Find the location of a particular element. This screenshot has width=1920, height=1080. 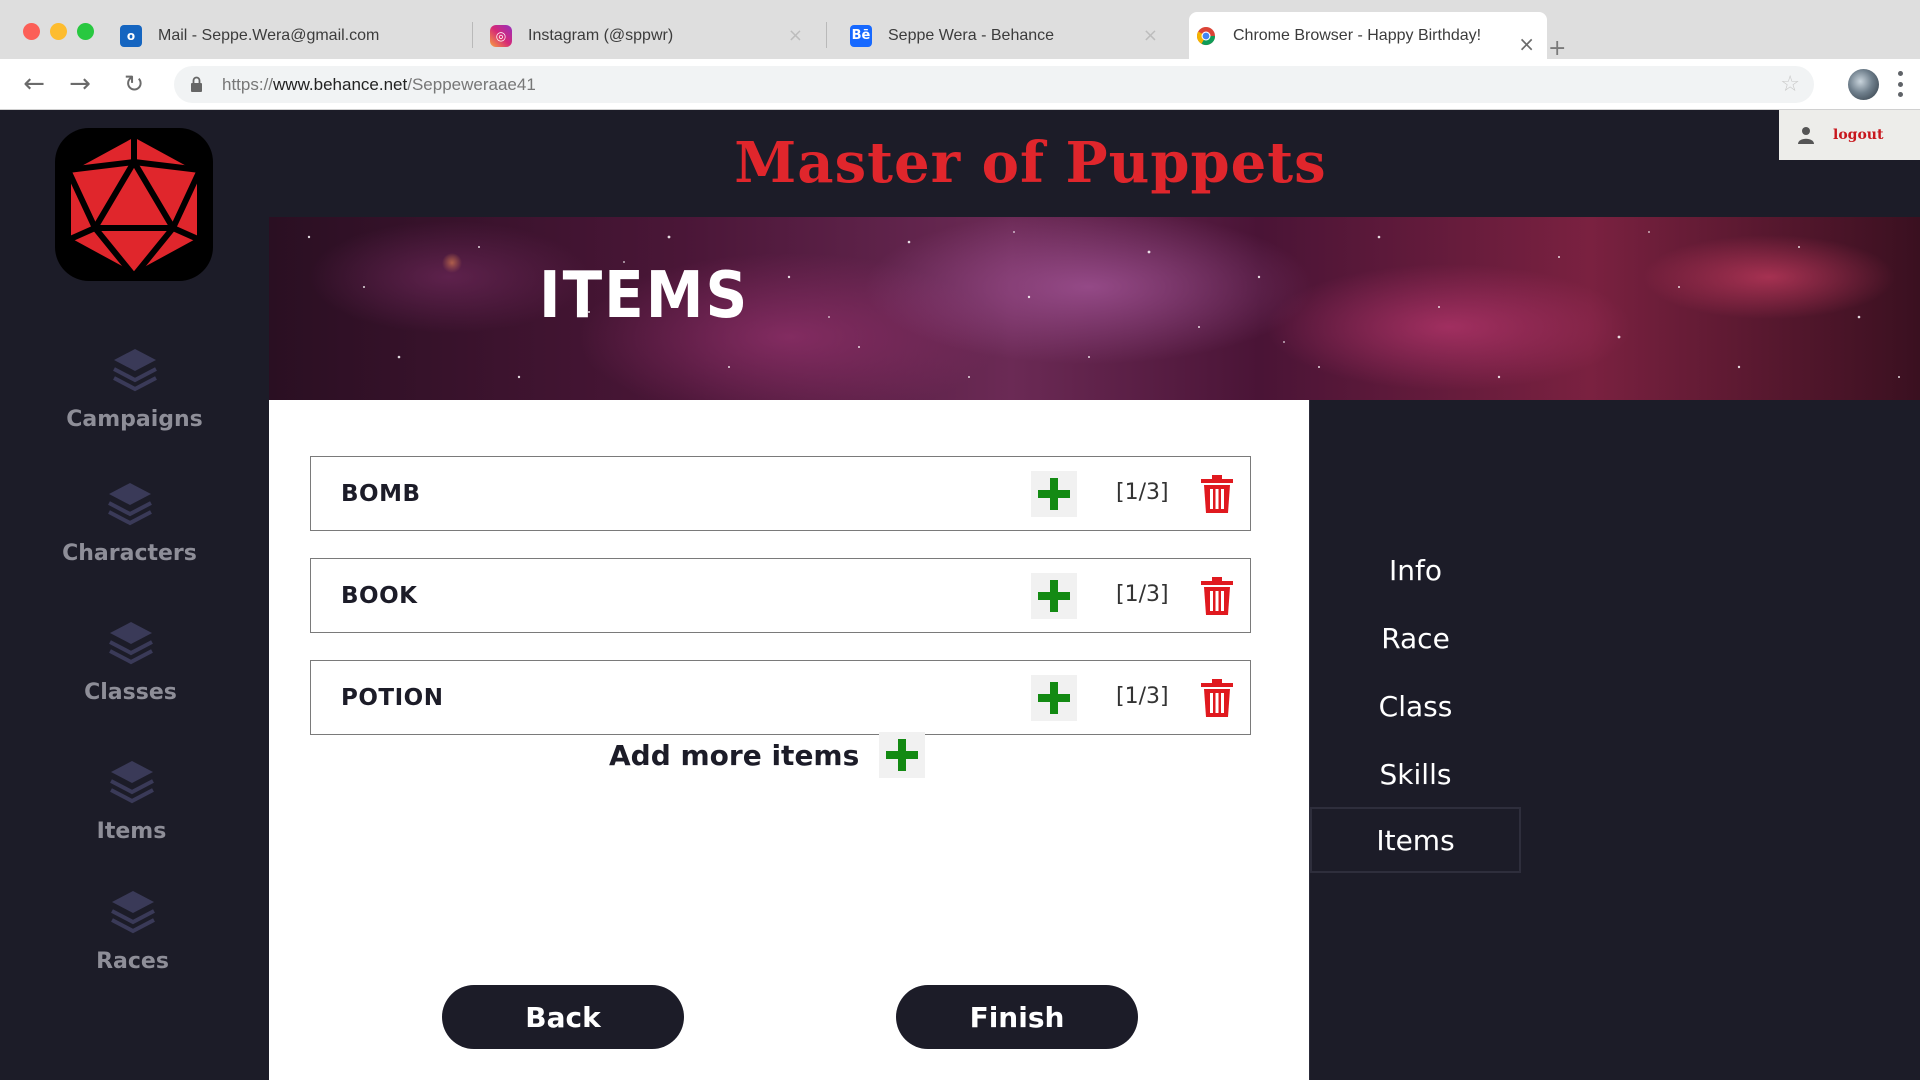

url-text: https://www.behance.net/Seppeweraae41 is located at coordinates (379, 84).